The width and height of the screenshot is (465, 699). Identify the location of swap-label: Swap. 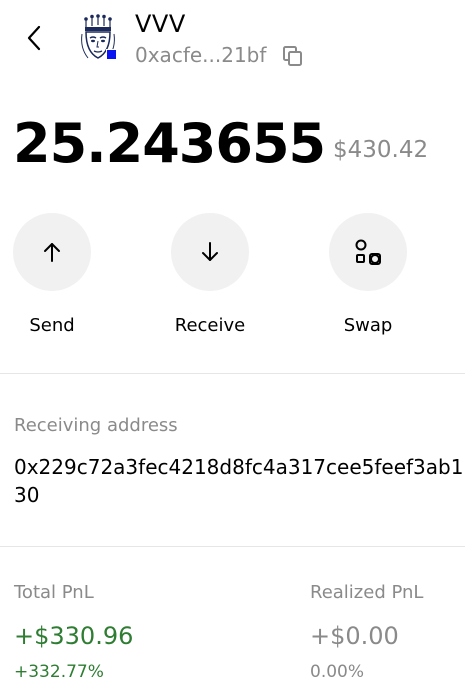
(368, 325).